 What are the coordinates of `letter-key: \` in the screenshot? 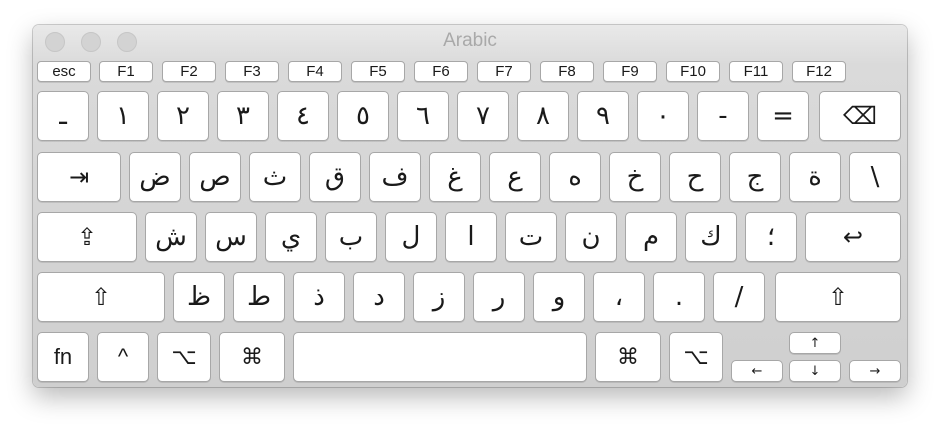 It's located at (875, 177).